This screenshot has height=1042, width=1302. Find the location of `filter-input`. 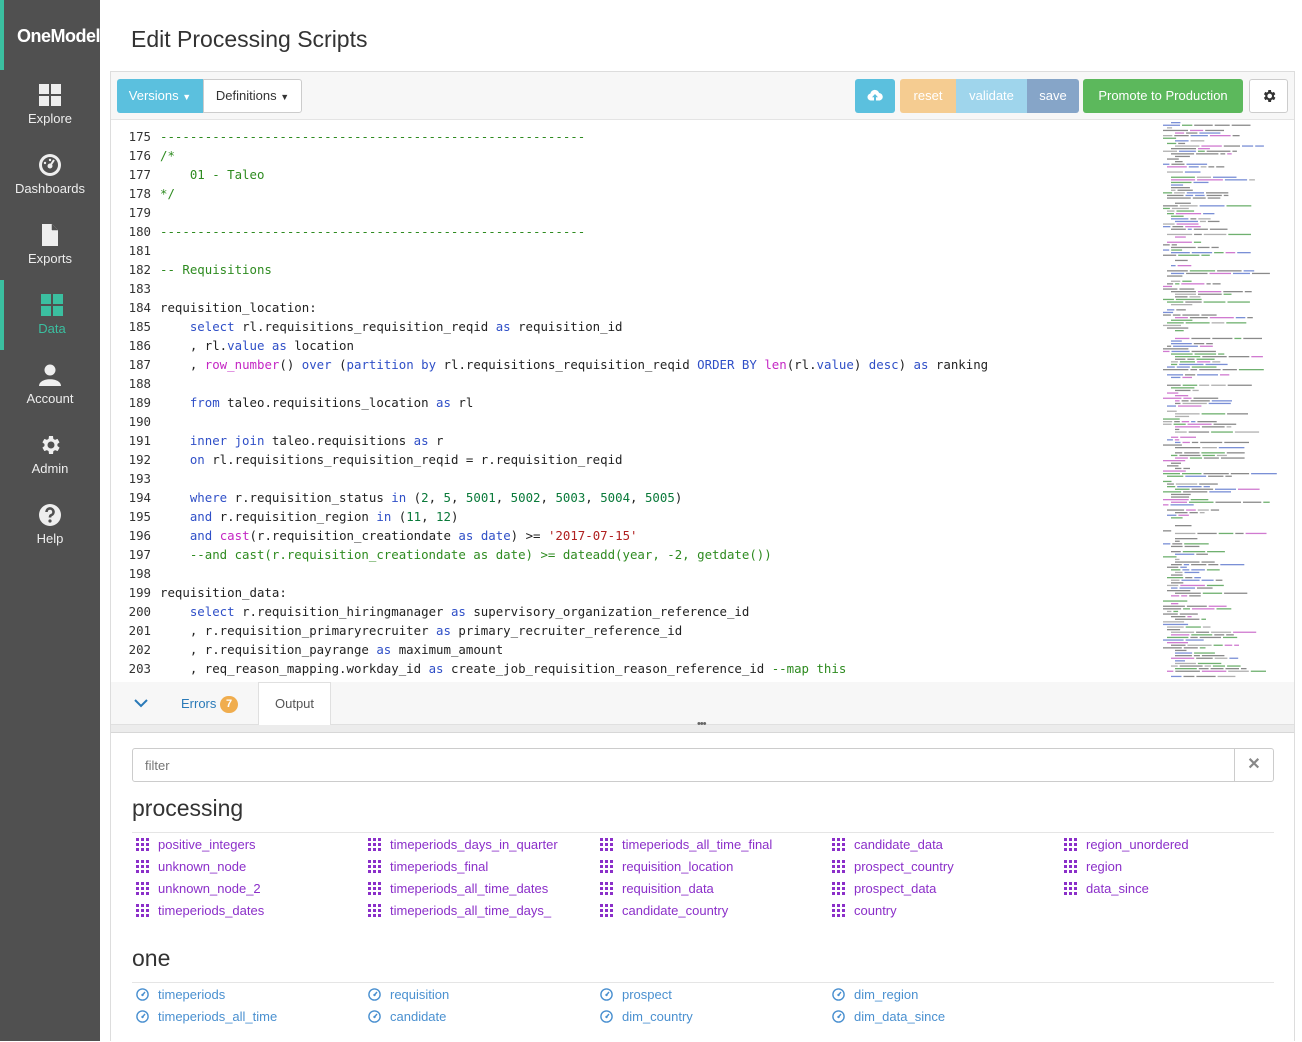

filter-input is located at coordinates (683, 765).